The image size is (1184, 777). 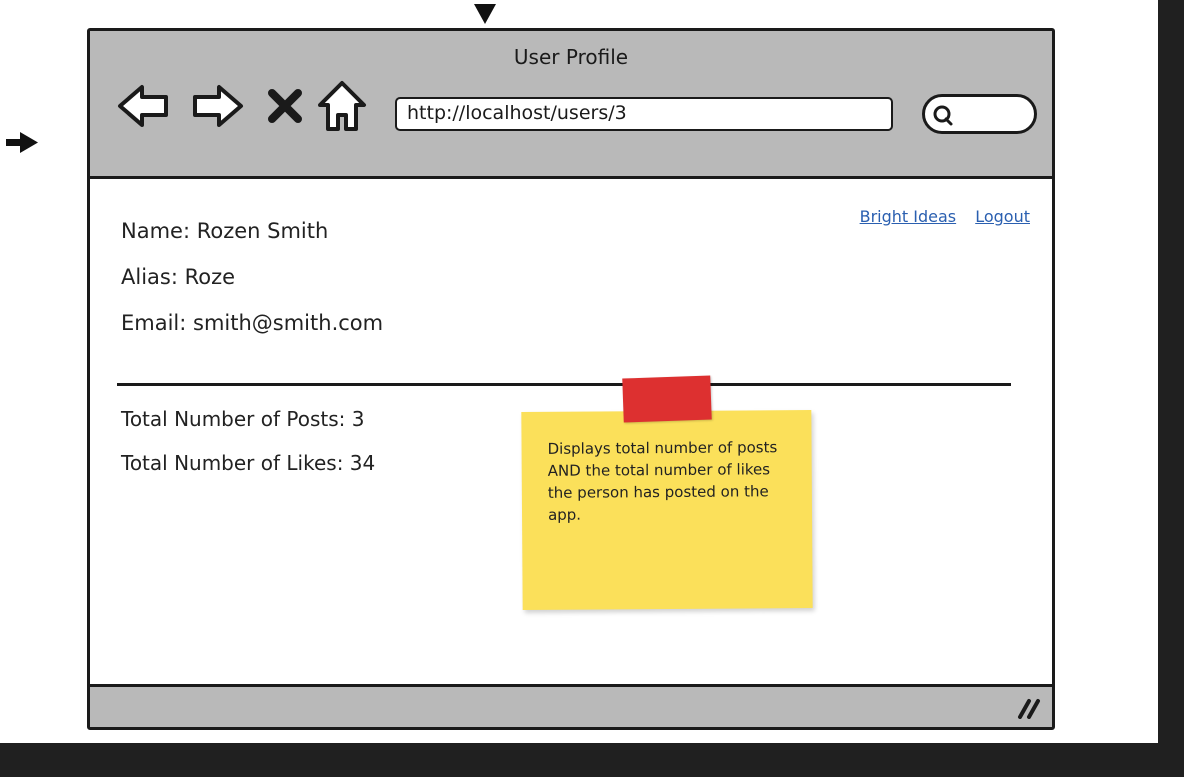 I want to click on search-icon, so click(x=943, y=115).